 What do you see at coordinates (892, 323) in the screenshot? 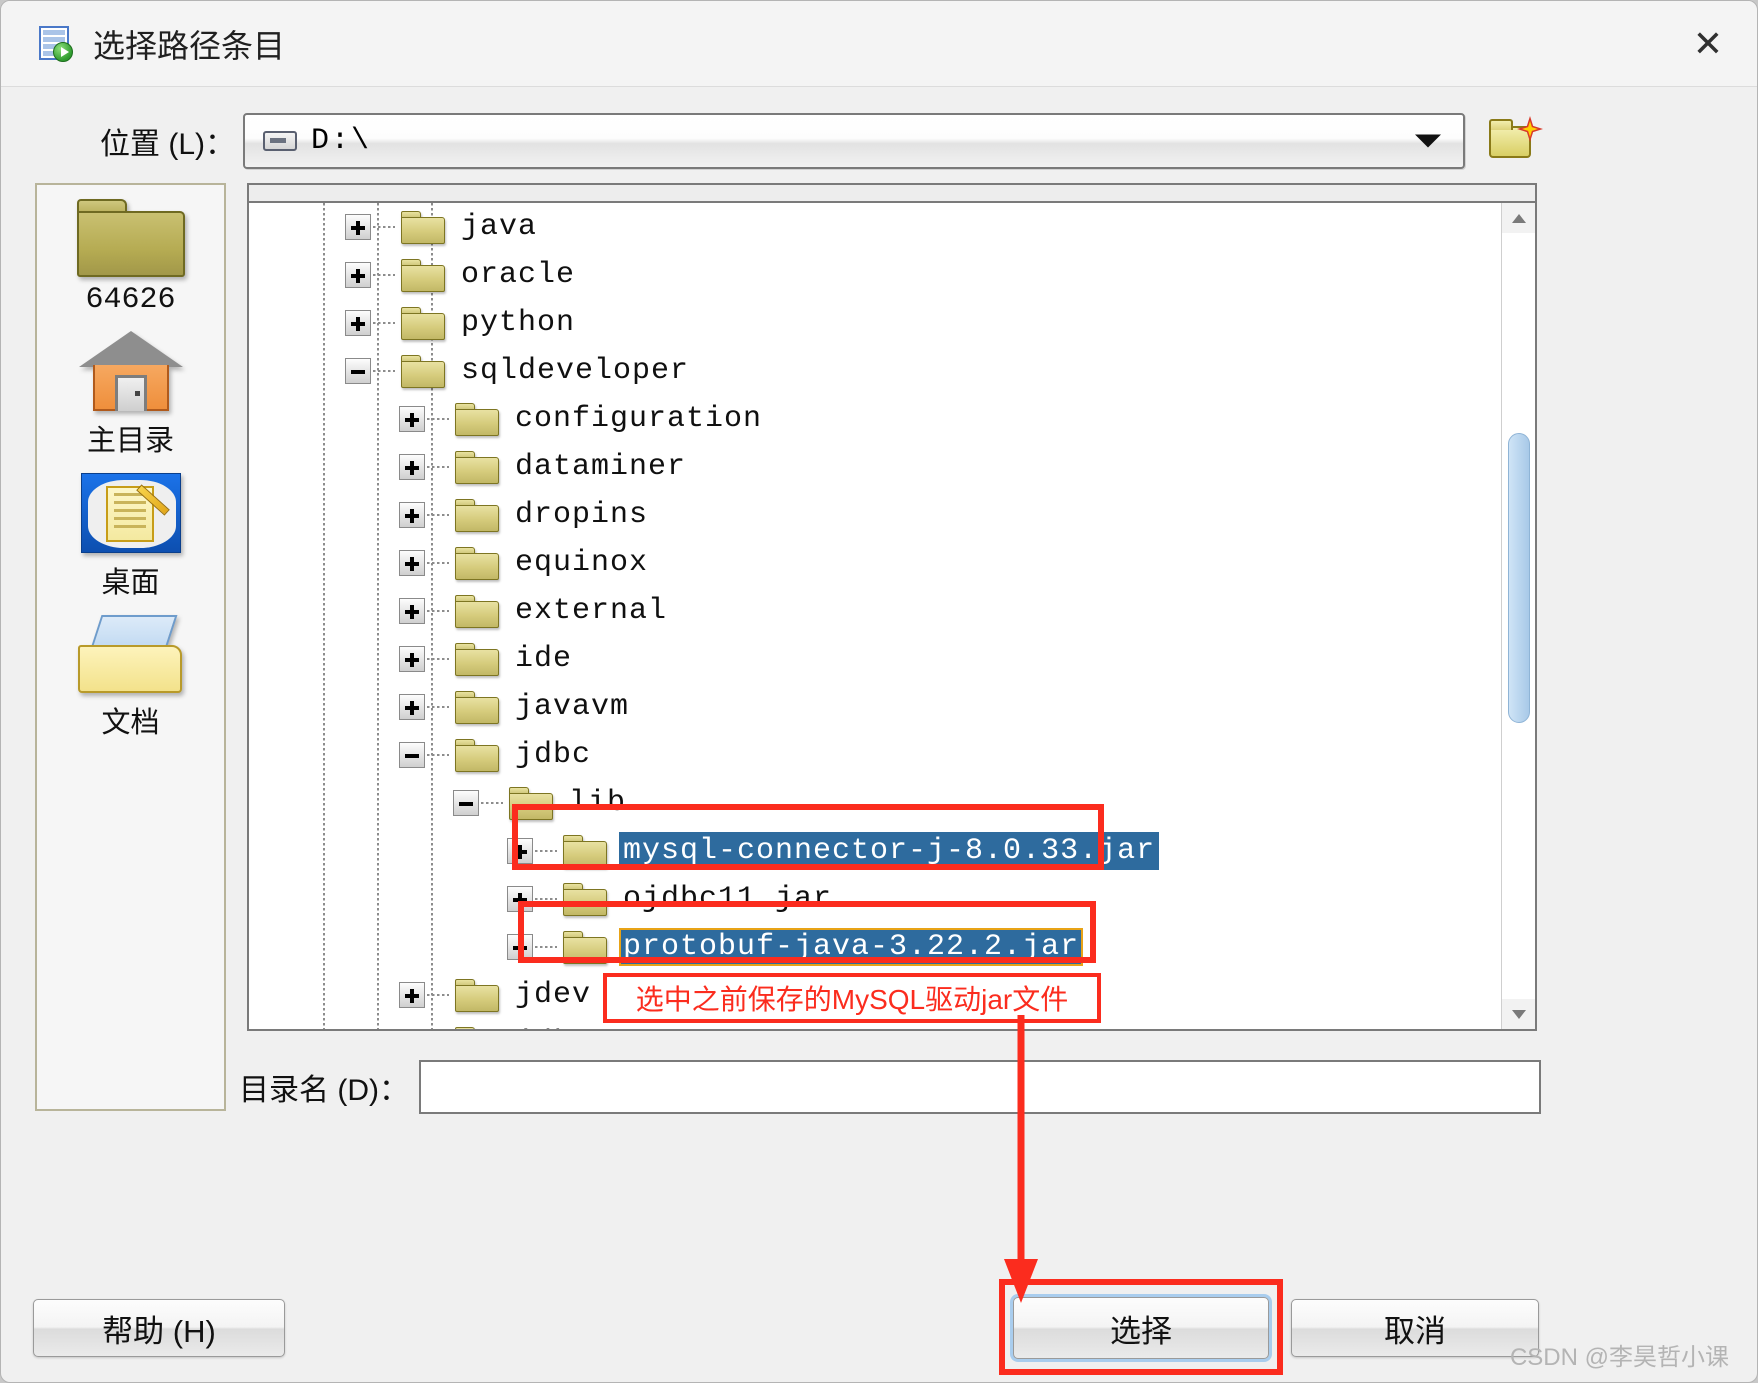
I see `tree-row: python` at bounding box center [892, 323].